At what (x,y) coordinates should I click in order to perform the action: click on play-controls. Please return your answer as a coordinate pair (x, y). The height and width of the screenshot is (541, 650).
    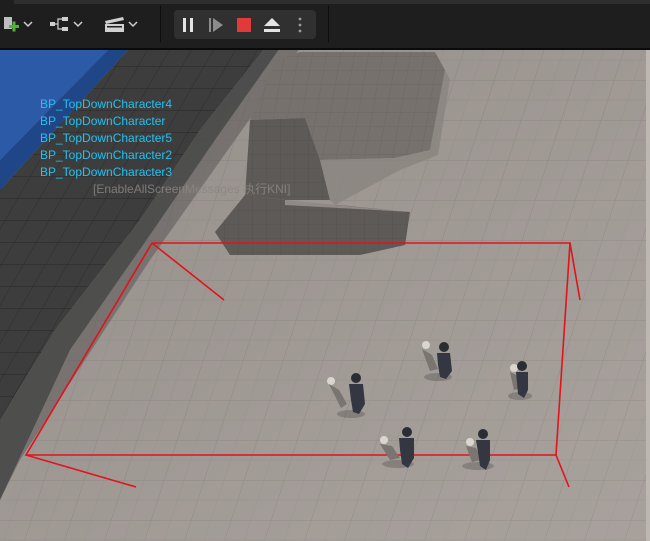
    Looking at the image, I should click on (245, 24).